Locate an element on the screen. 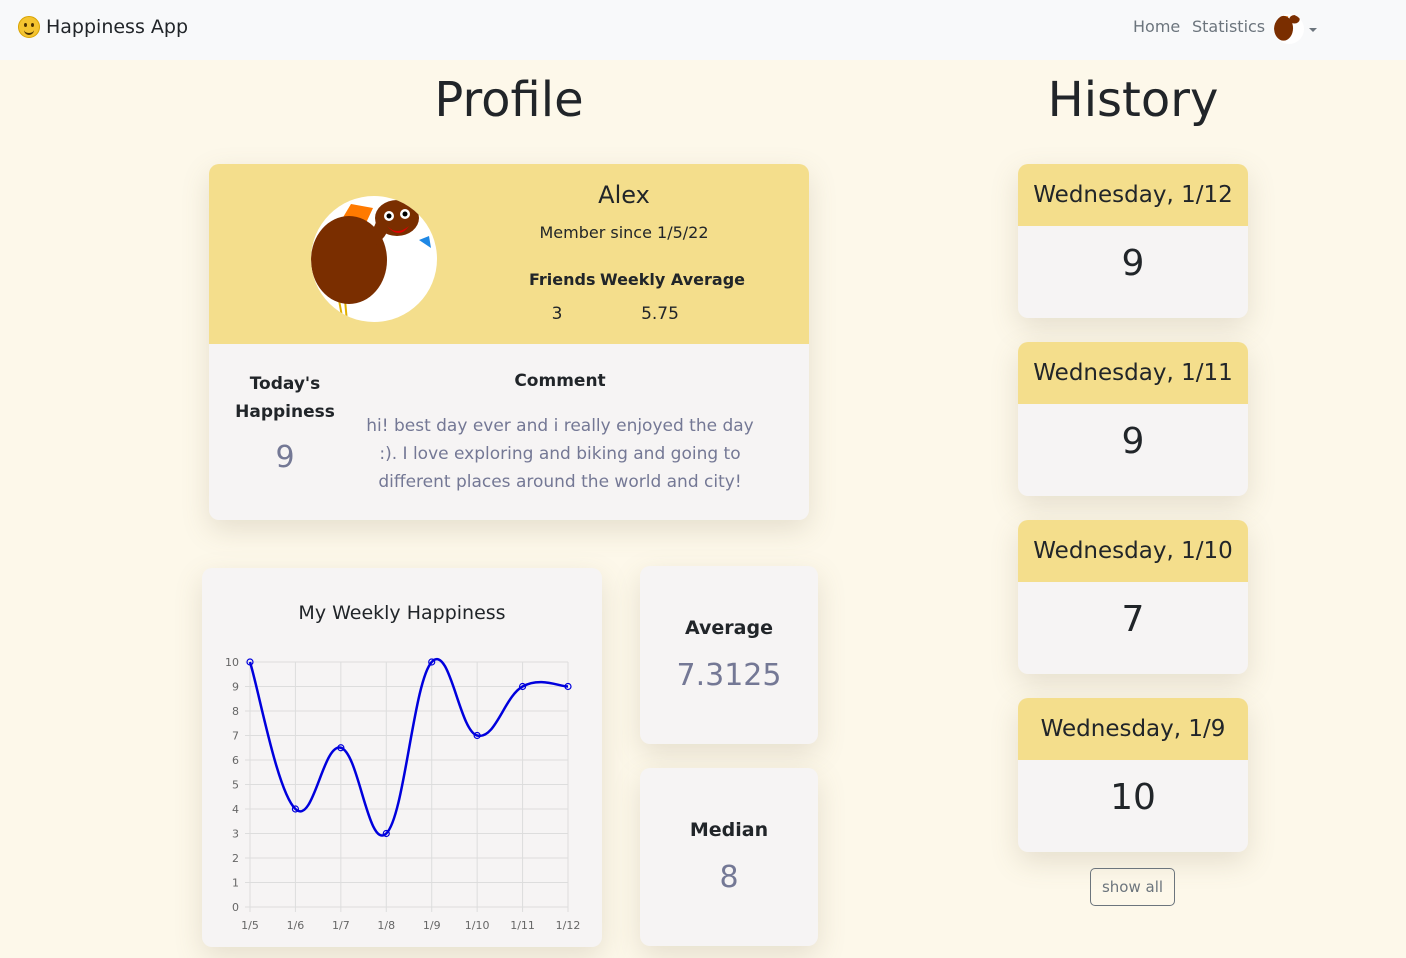 This screenshot has width=1406, height=958. comment-label: Comment is located at coordinates (560, 381).